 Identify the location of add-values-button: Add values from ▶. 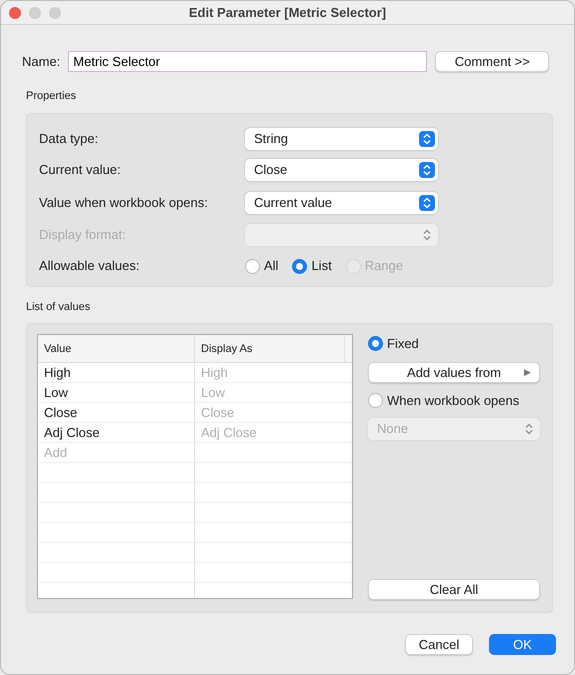
(454, 372).